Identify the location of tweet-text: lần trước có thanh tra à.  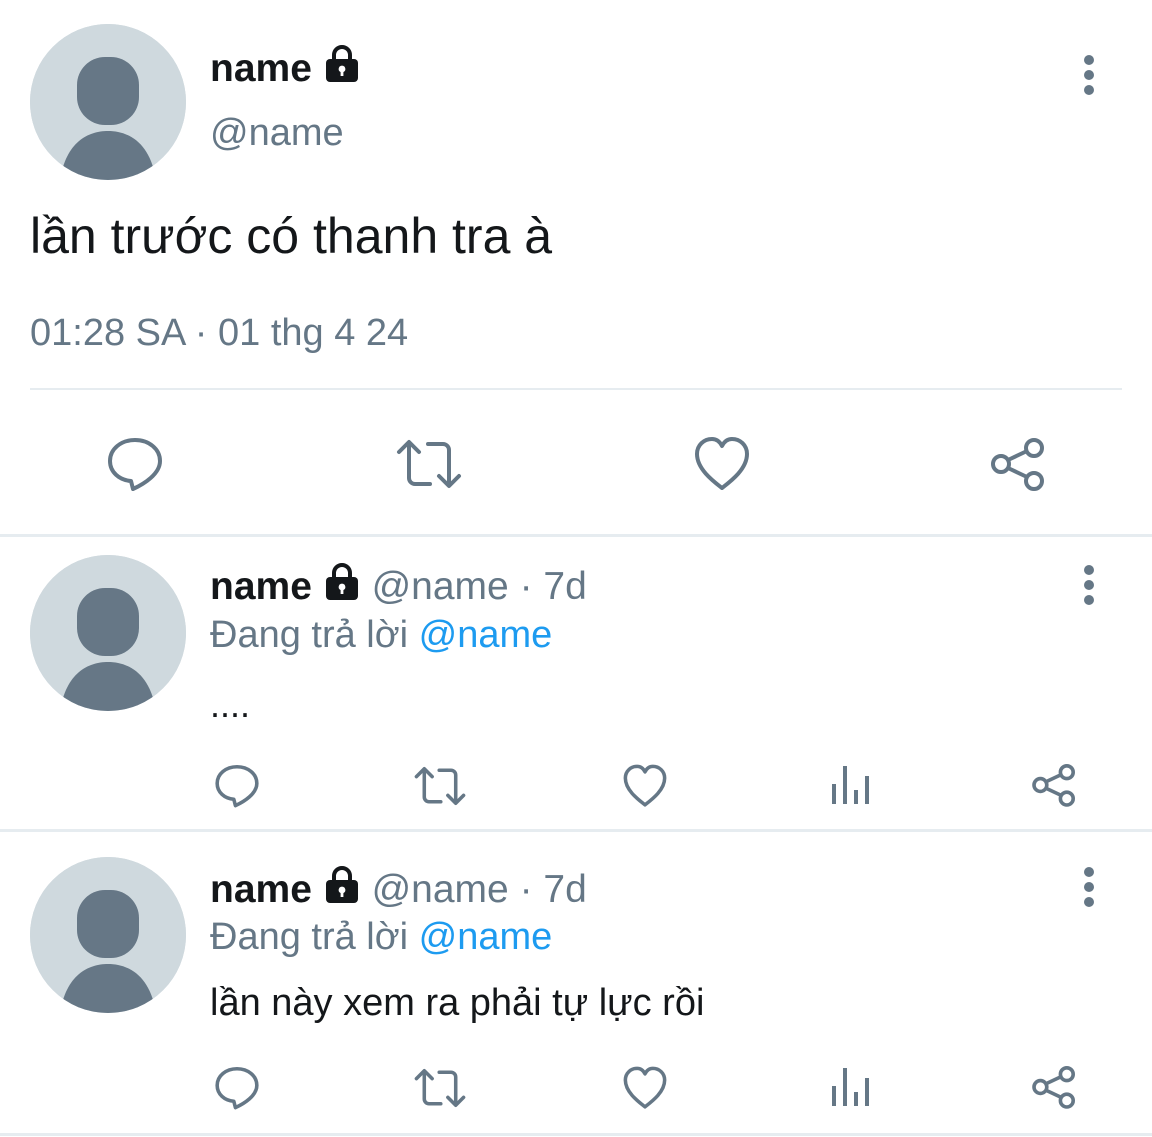
(291, 236).